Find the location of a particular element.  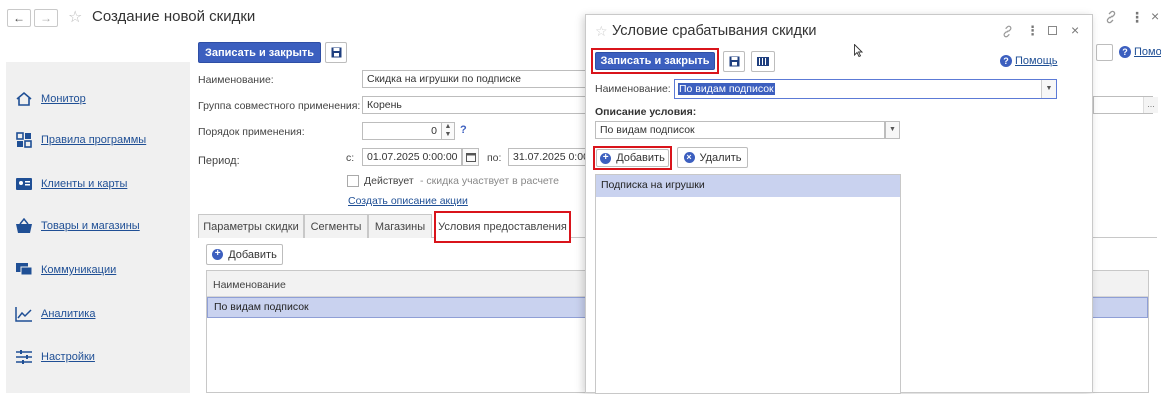

period-label: Период: is located at coordinates (219, 161).